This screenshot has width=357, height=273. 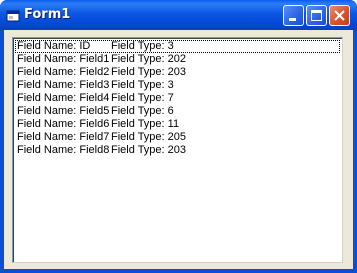 I want to click on field-name-text: Field Name: Field6, so click(x=63, y=124).